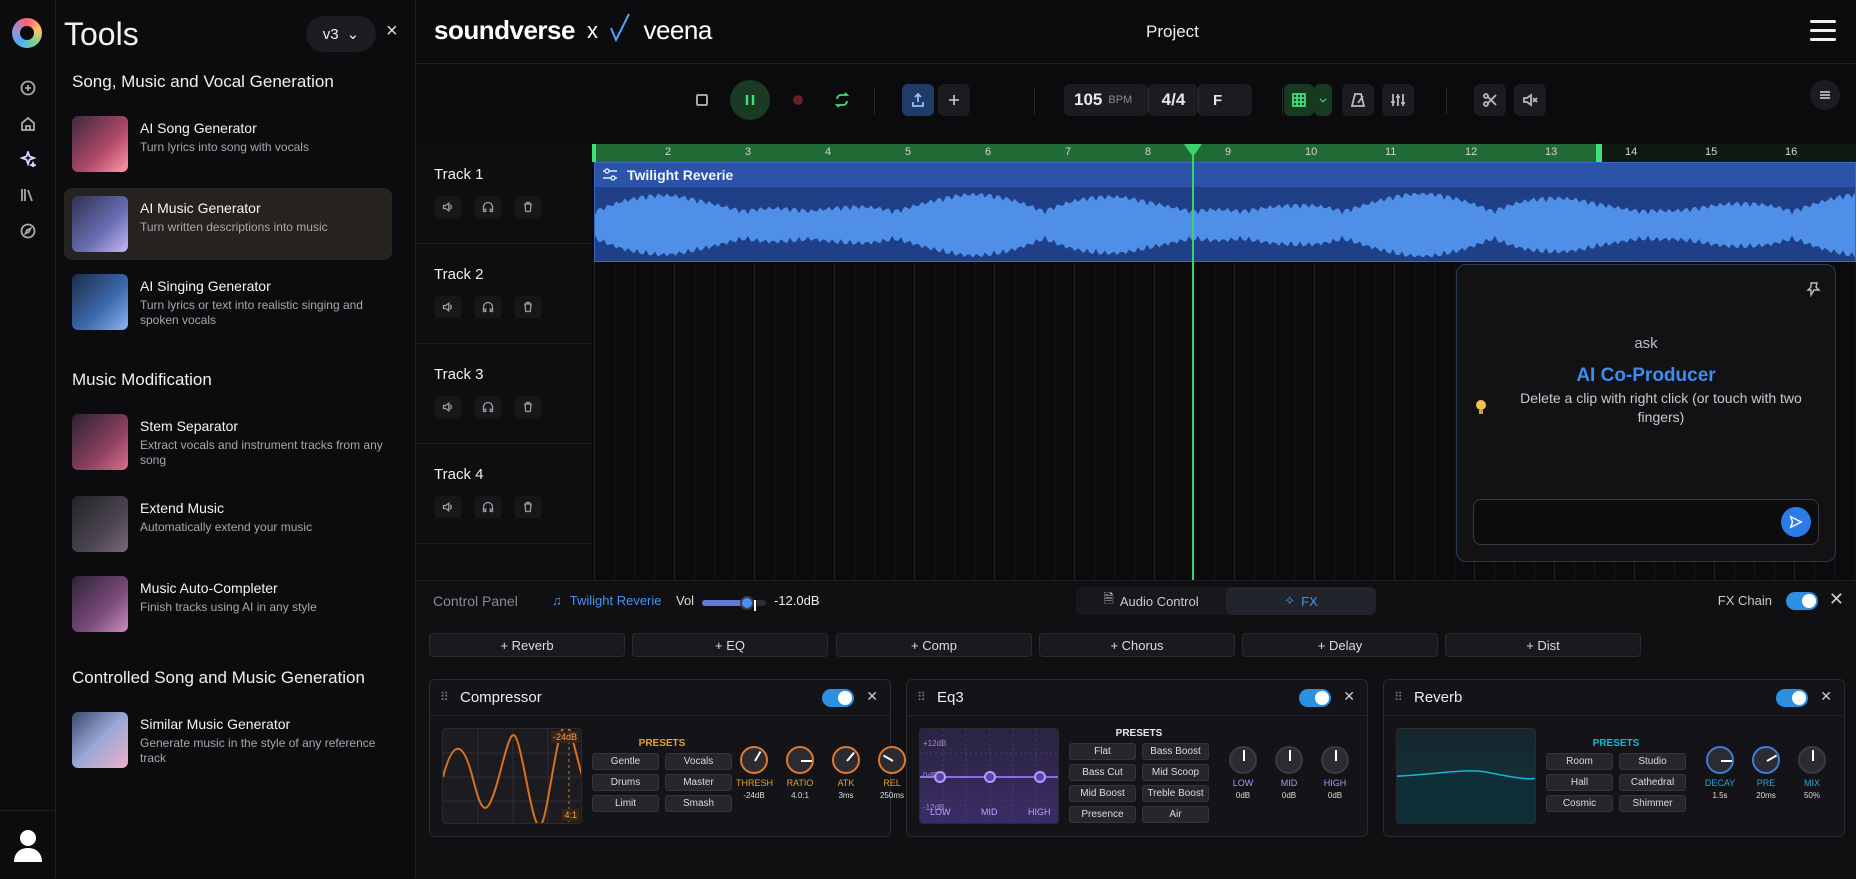 This screenshot has width=1856, height=879. What do you see at coordinates (918, 100) in the screenshot?
I see `export-button` at bounding box center [918, 100].